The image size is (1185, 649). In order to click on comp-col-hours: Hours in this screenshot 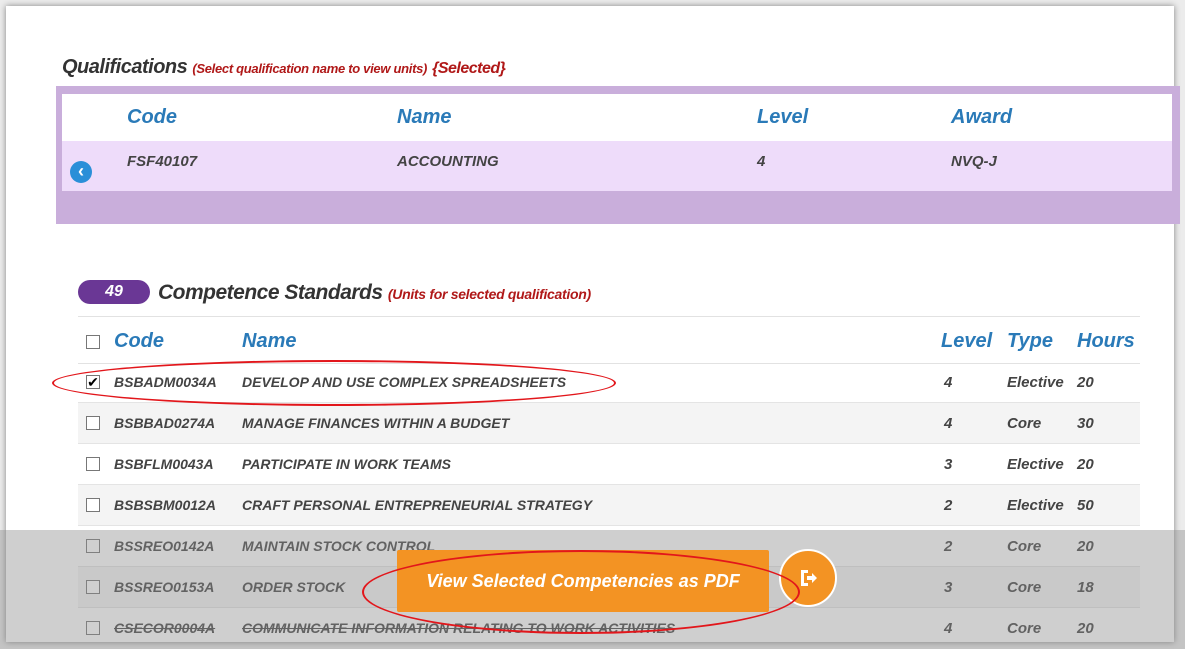, I will do `click(1106, 341)`.